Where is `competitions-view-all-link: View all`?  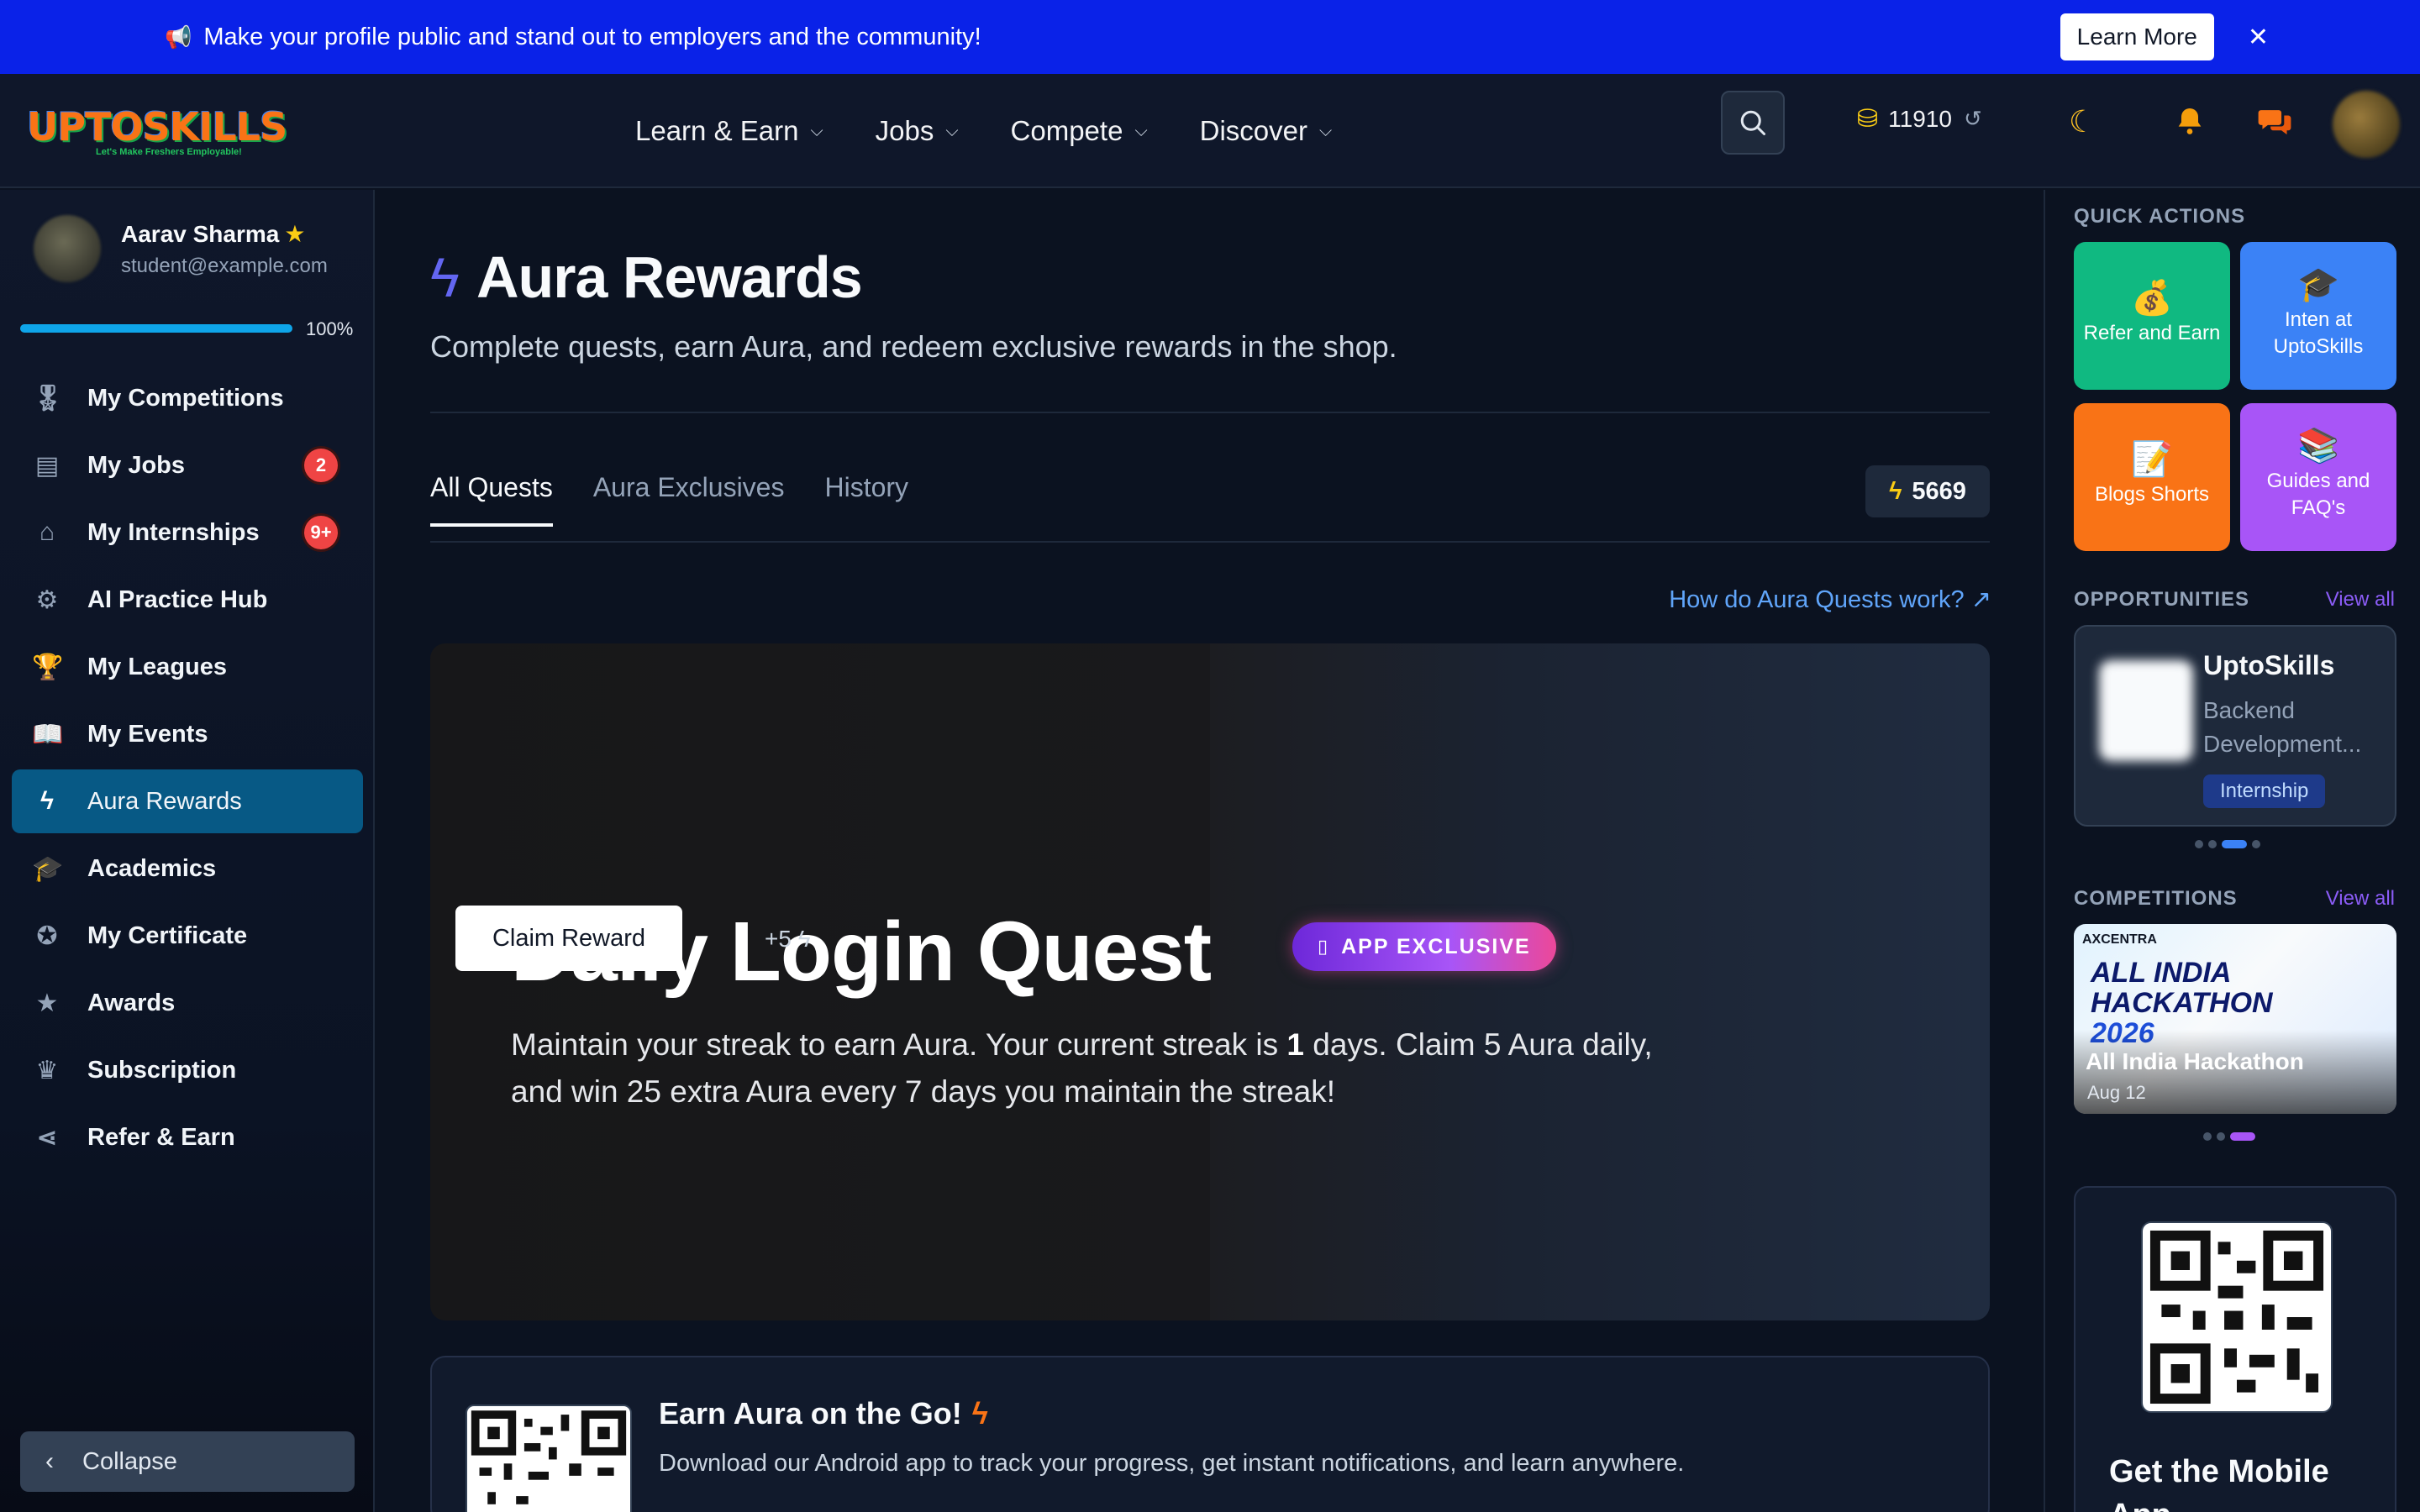 competitions-view-all-link: View all is located at coordinates (2360, 899).